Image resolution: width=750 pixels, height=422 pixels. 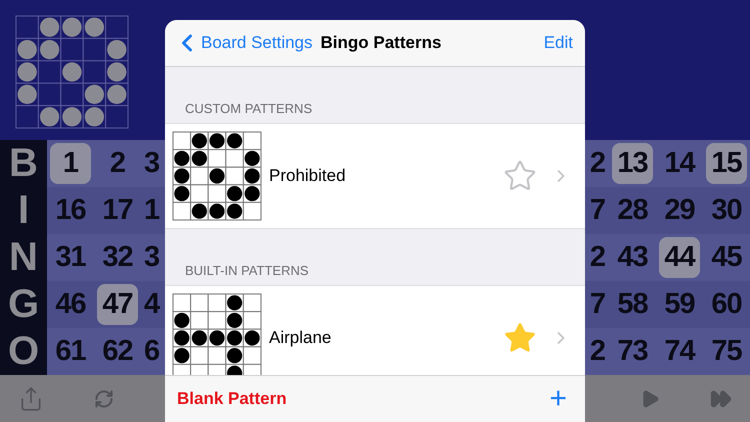 What do you see at coordinates (721, 399) in the screenshot?
I see `fast-forward-icon` at bounding box center [721, 399].